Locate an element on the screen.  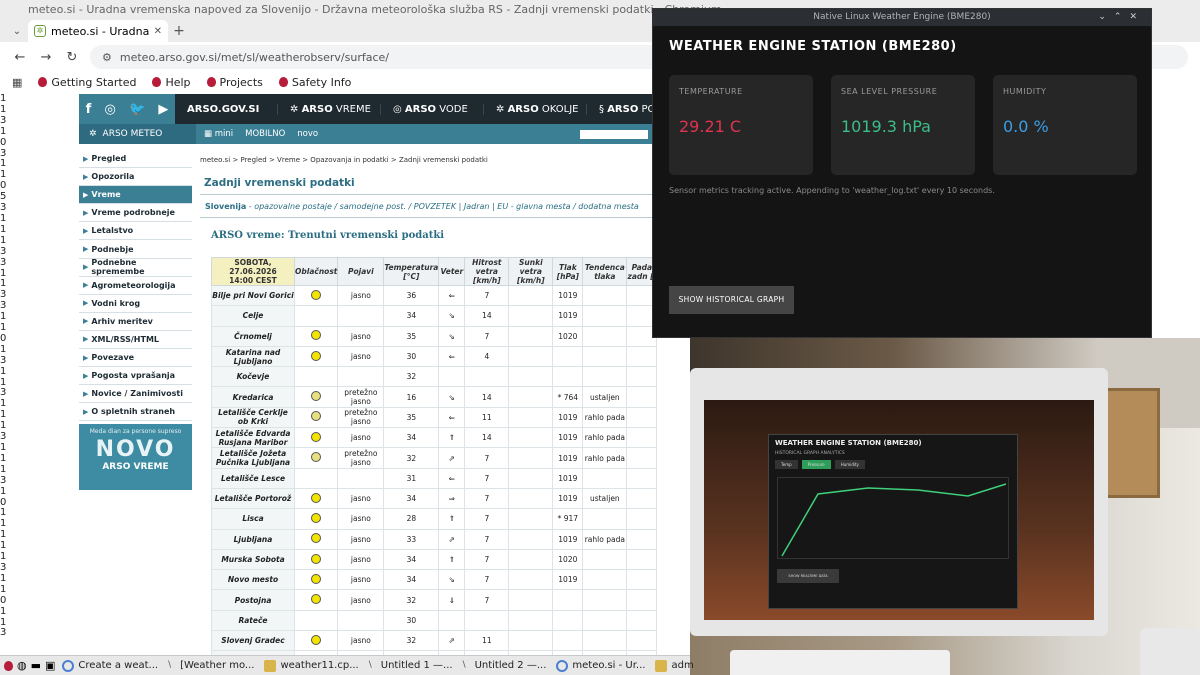
subnav-mobilno: MOBILNO is located at coordinates (265, 134).